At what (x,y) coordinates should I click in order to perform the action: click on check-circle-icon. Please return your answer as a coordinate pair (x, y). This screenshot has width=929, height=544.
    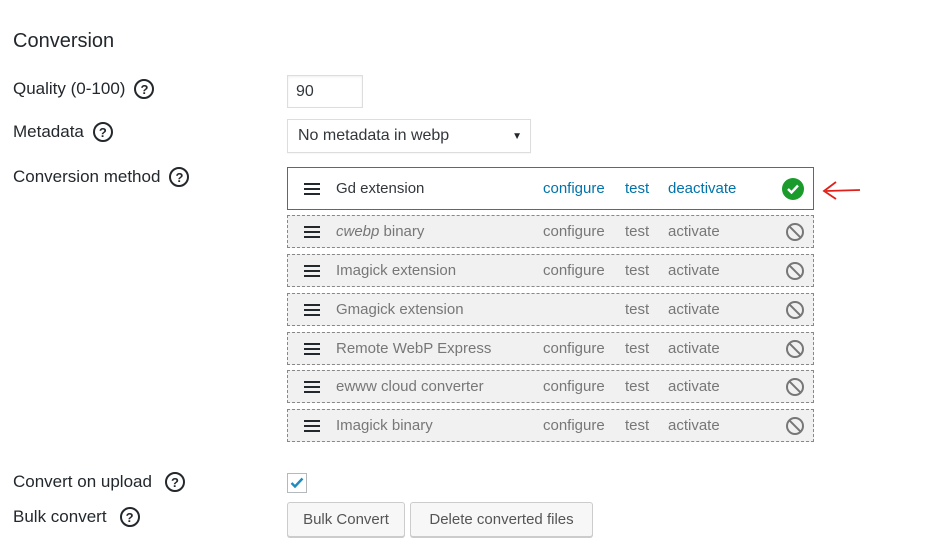
    Looking at the image, I should click on (793, 188).